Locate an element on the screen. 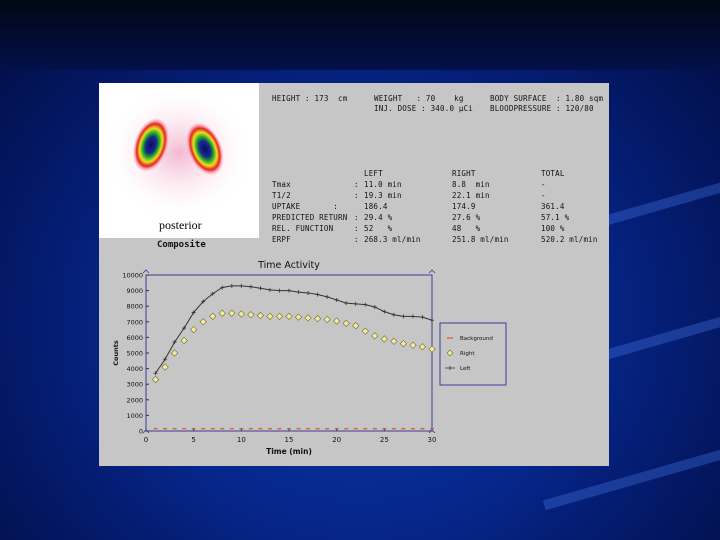  table-cell-total: - is located at coordinates (543, 195).